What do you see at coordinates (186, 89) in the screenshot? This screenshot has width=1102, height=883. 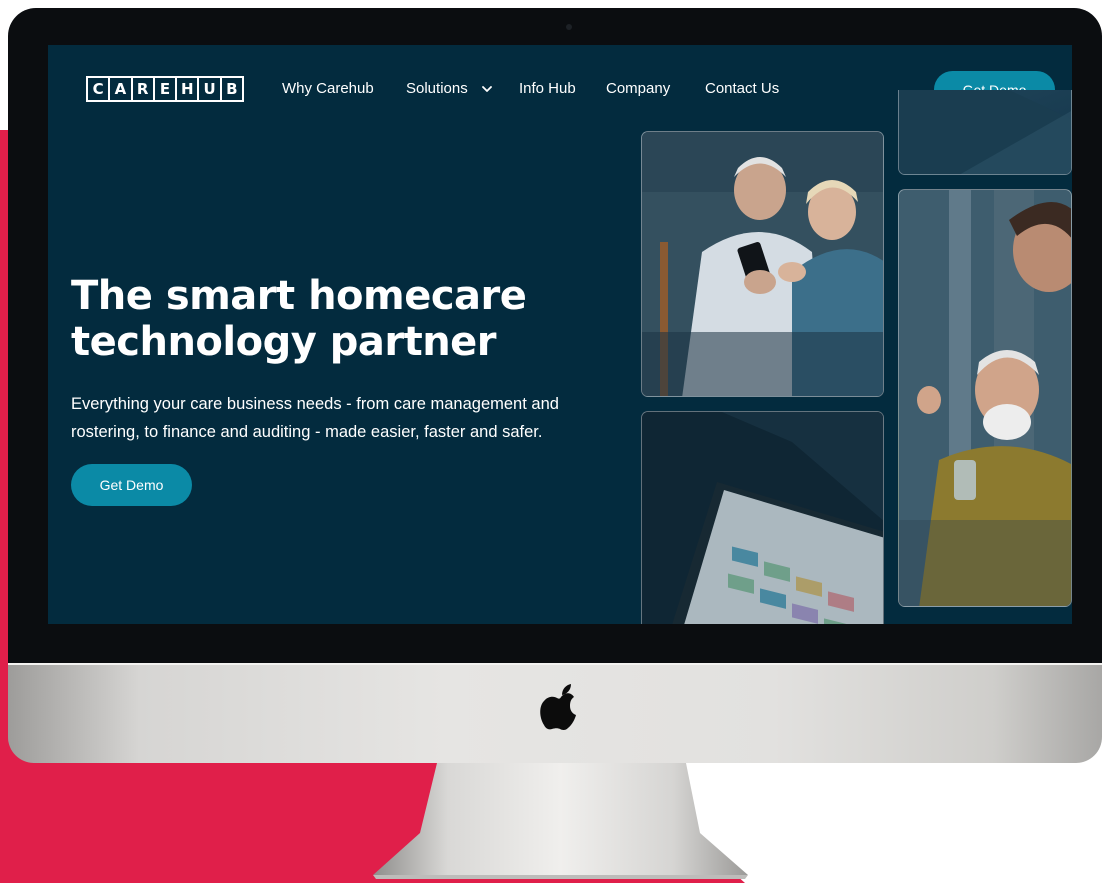 I see `logo-letter: H` at bounding box center [186, 89].